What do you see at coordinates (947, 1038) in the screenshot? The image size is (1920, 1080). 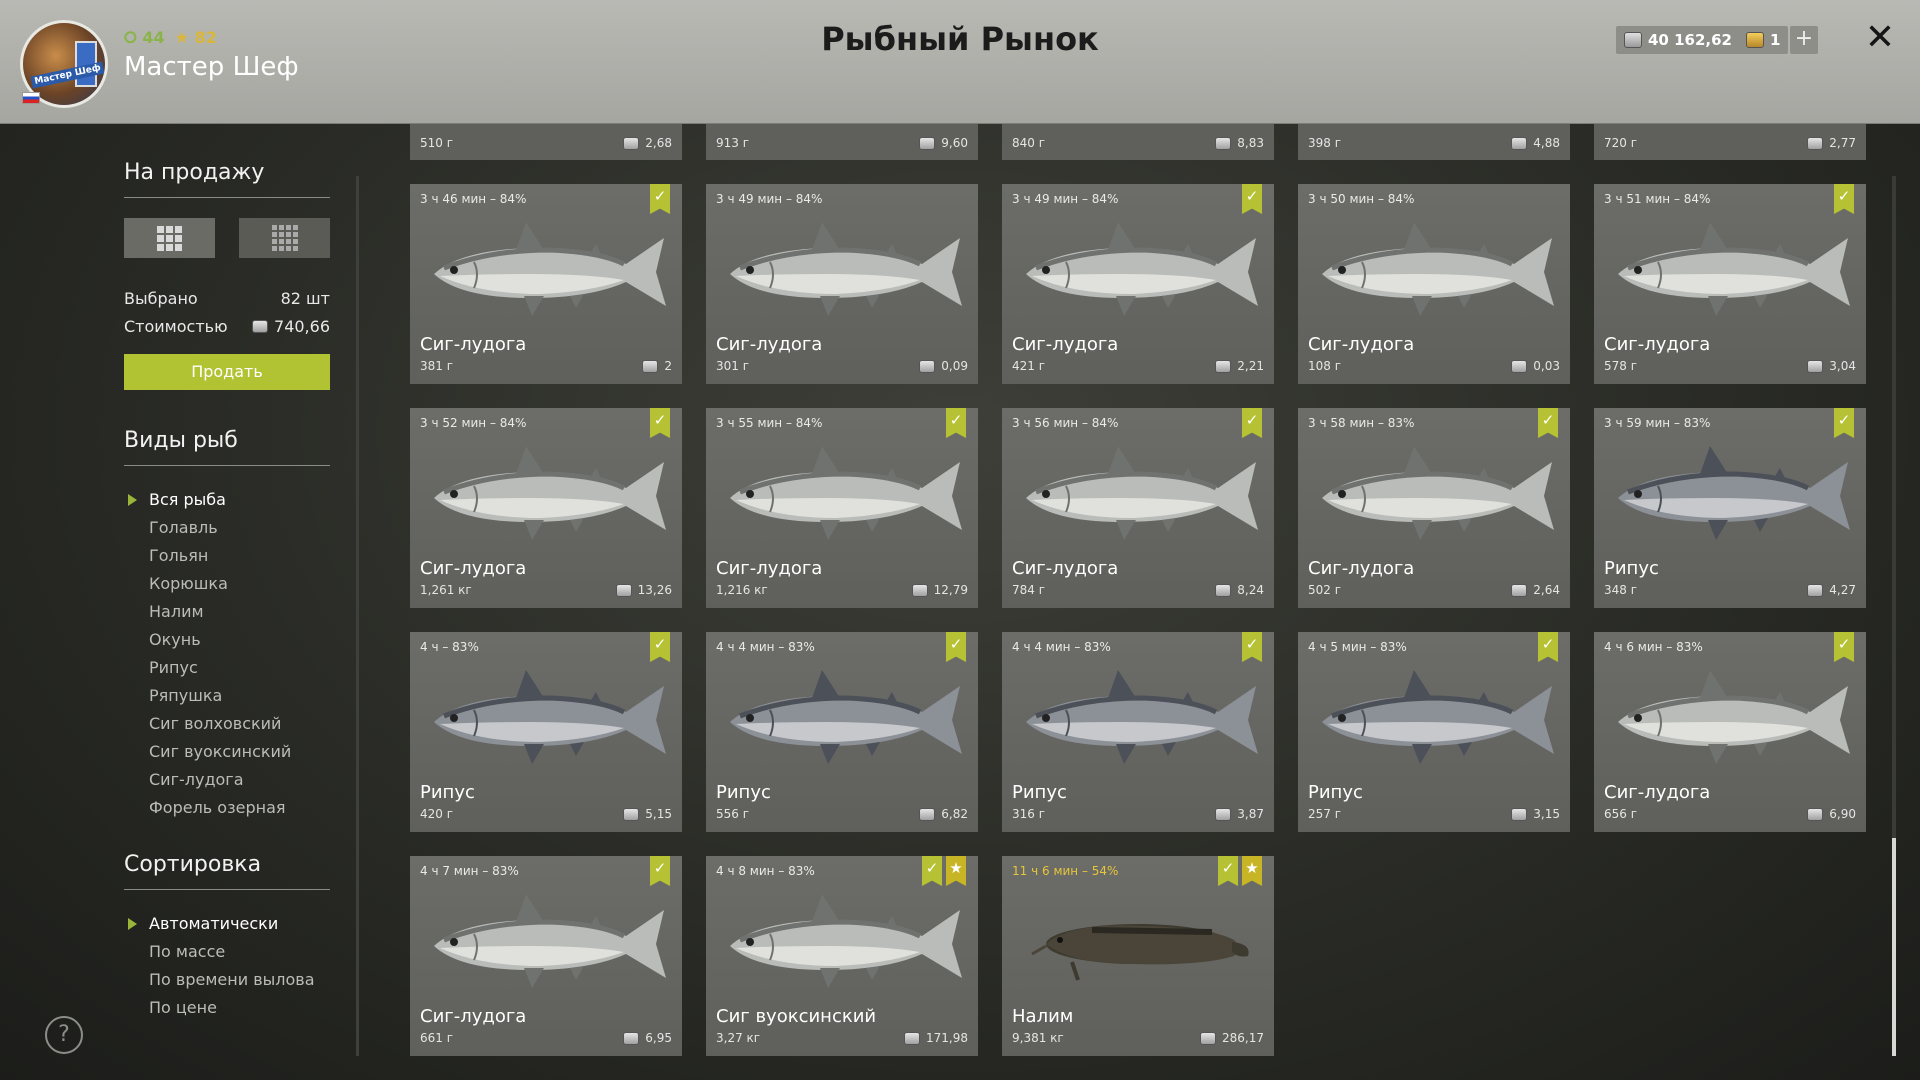 I see `fish-price-value: 171,98` at bounding box center [947, 1038].